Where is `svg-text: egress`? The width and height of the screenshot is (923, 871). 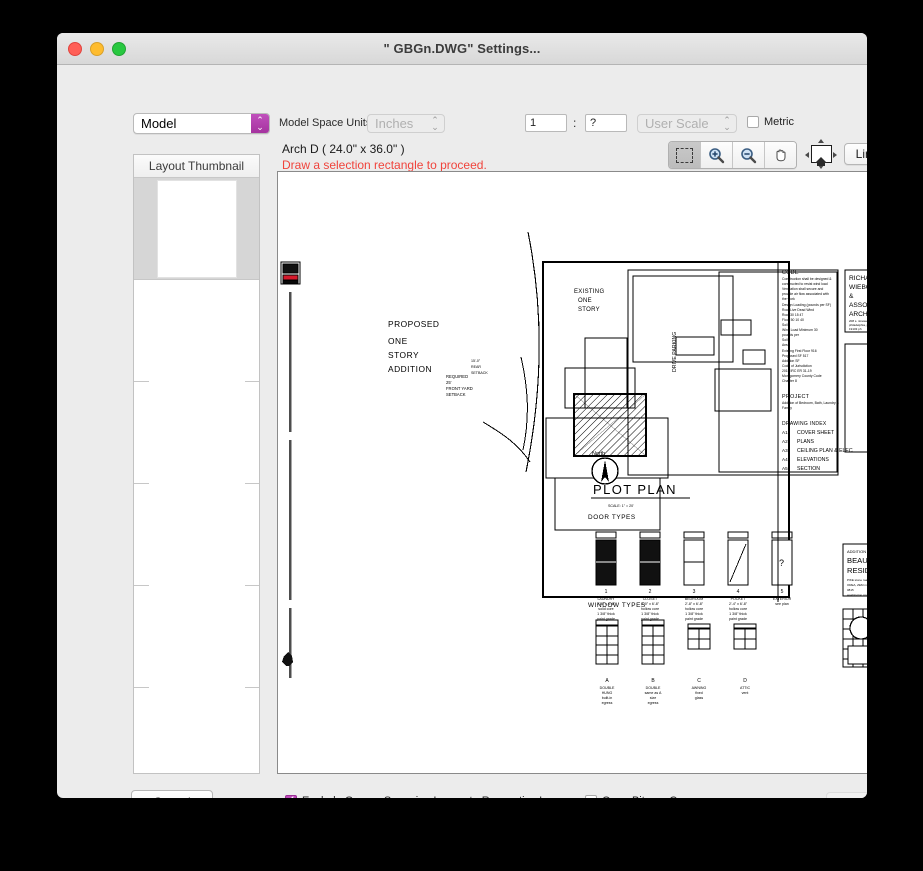
svg-text: egress is located at coordinates (653, 703).